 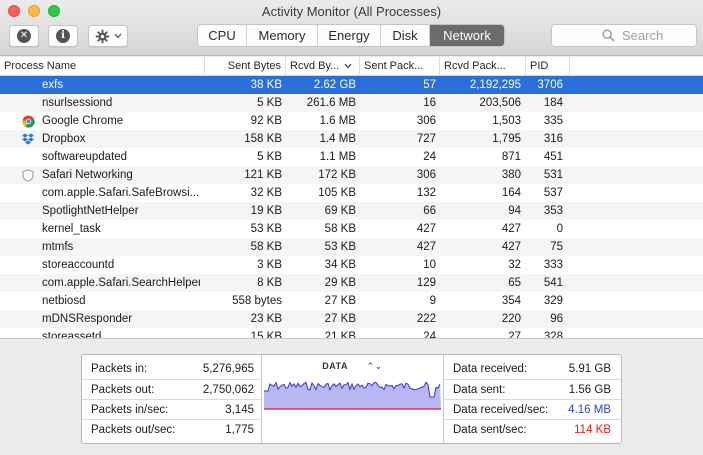 I want to click on stat-value: 4.16 MB, so click(x=589, y=410).